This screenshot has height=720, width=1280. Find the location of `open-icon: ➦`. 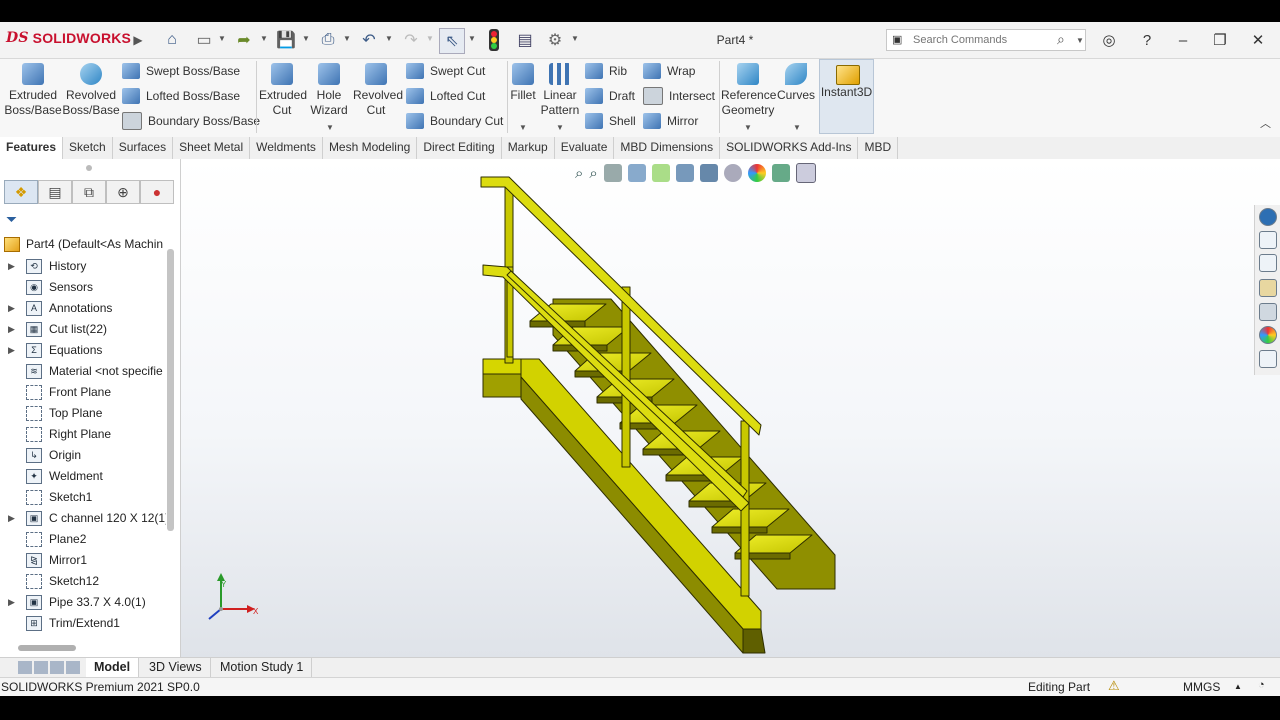

open-icon: ➦ is located at coordinates (244, 40).